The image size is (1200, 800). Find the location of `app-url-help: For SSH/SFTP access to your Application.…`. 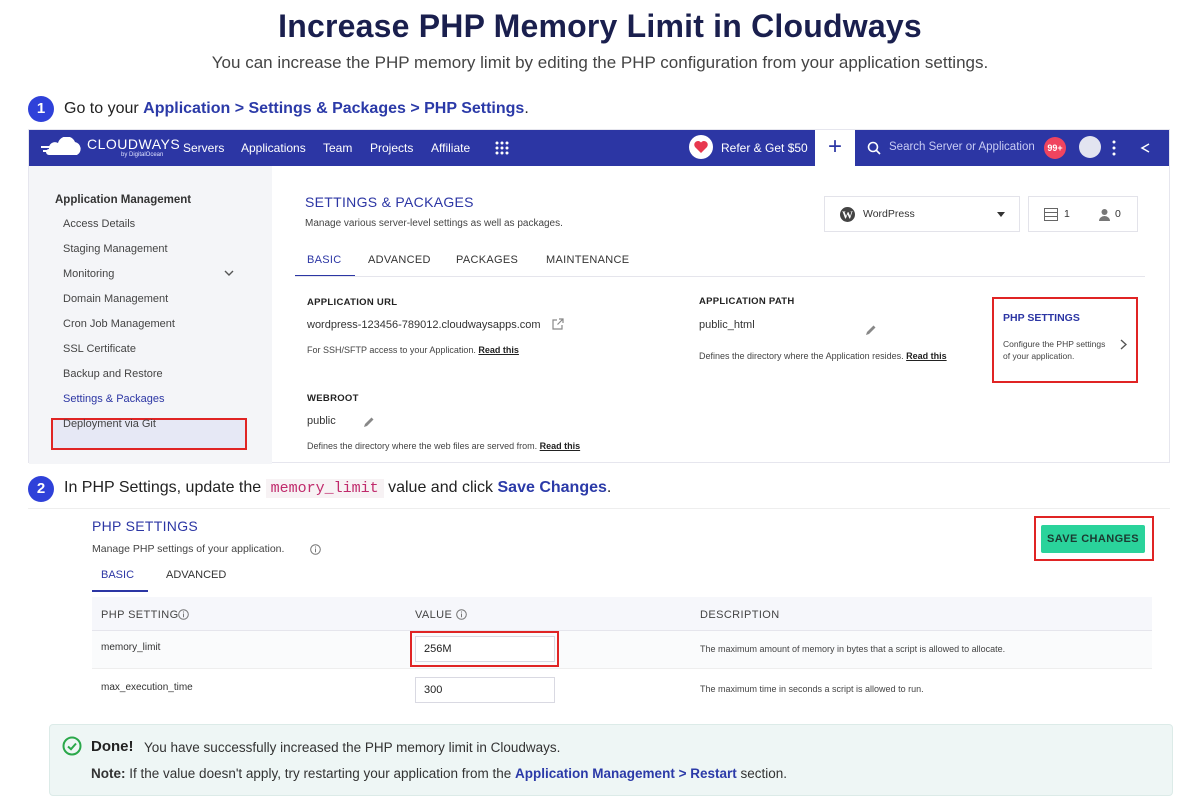

app-url-help: For SSH/SFTP access to your Application.… is located at coordinates (413, 350).